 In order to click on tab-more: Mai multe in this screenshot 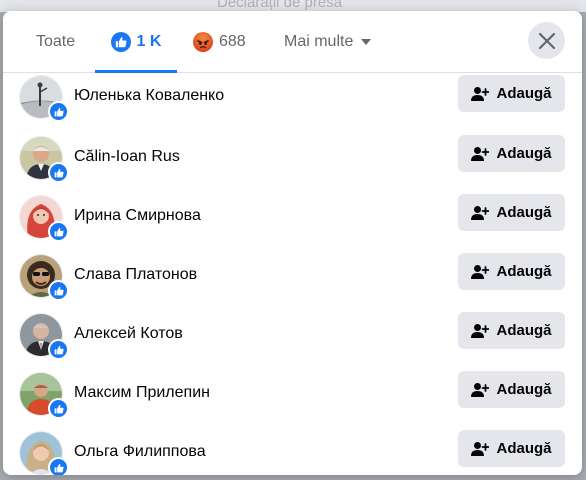, I will do `click(328, 41)`.